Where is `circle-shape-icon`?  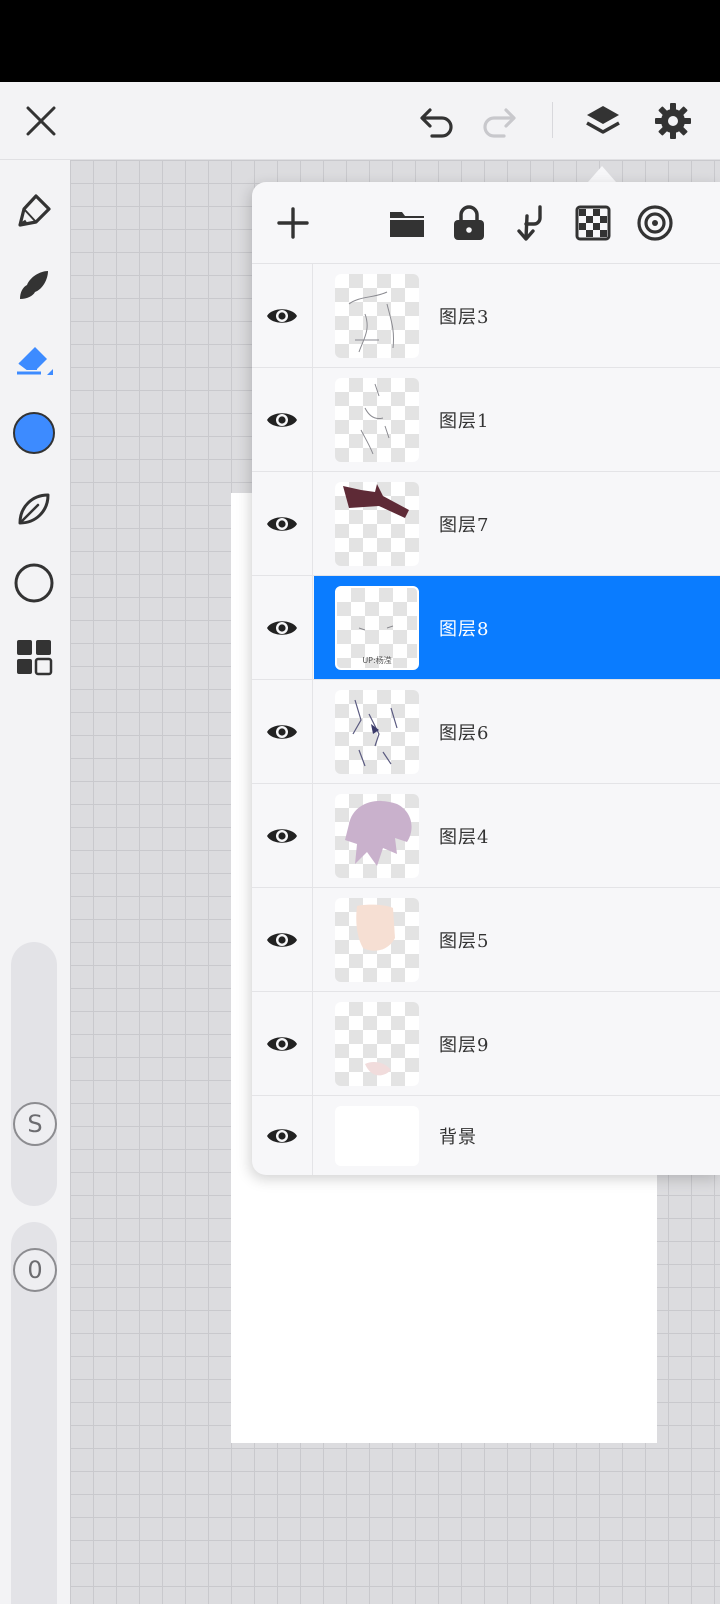 circle-shape-icon is located at coordinates (34, 583).